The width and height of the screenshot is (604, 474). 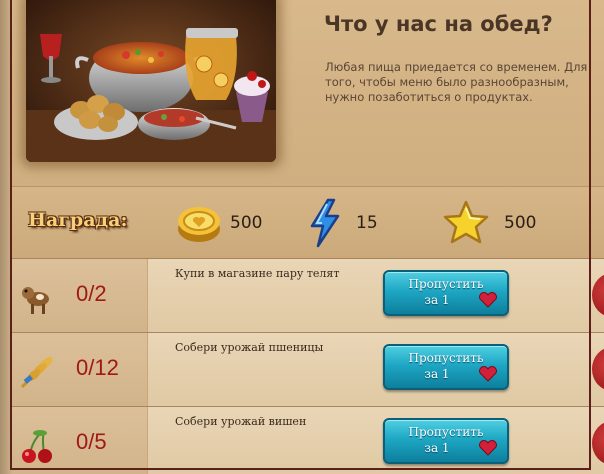 I want to click on star-icon, so click(x=466, y=222).